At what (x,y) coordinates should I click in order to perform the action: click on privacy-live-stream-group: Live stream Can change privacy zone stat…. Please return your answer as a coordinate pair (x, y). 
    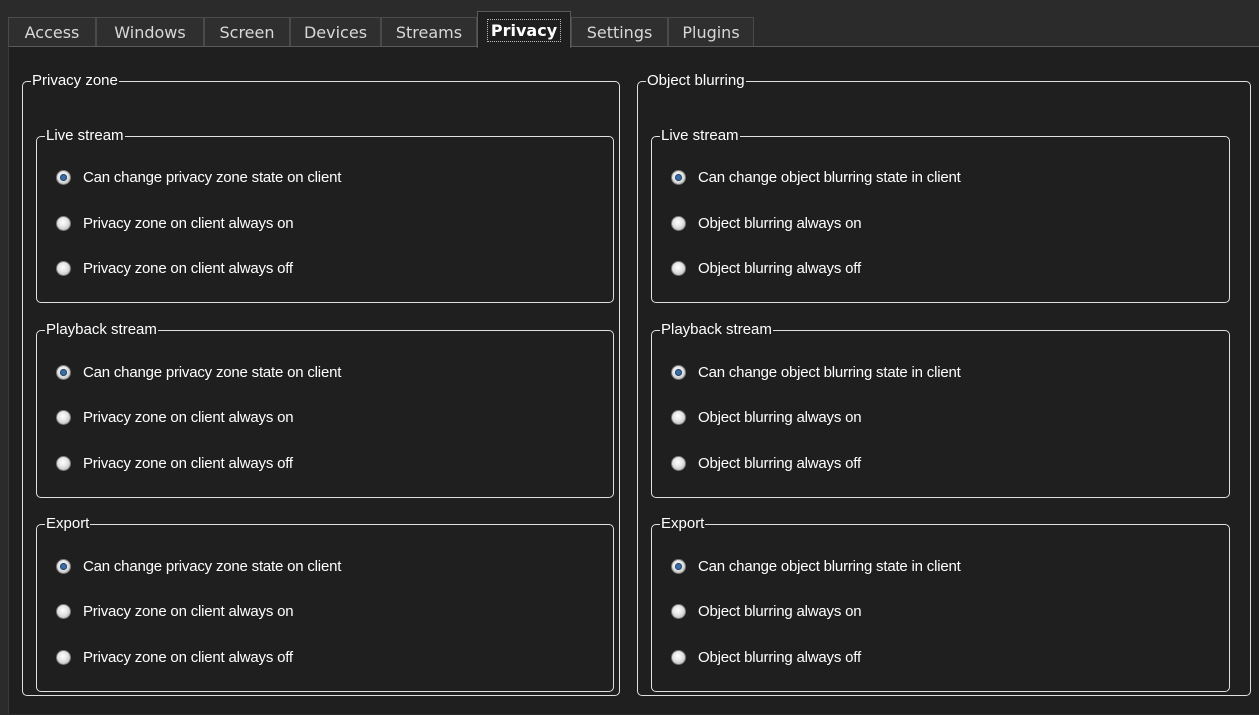
    Looking at the image, I should click on (325, 215).